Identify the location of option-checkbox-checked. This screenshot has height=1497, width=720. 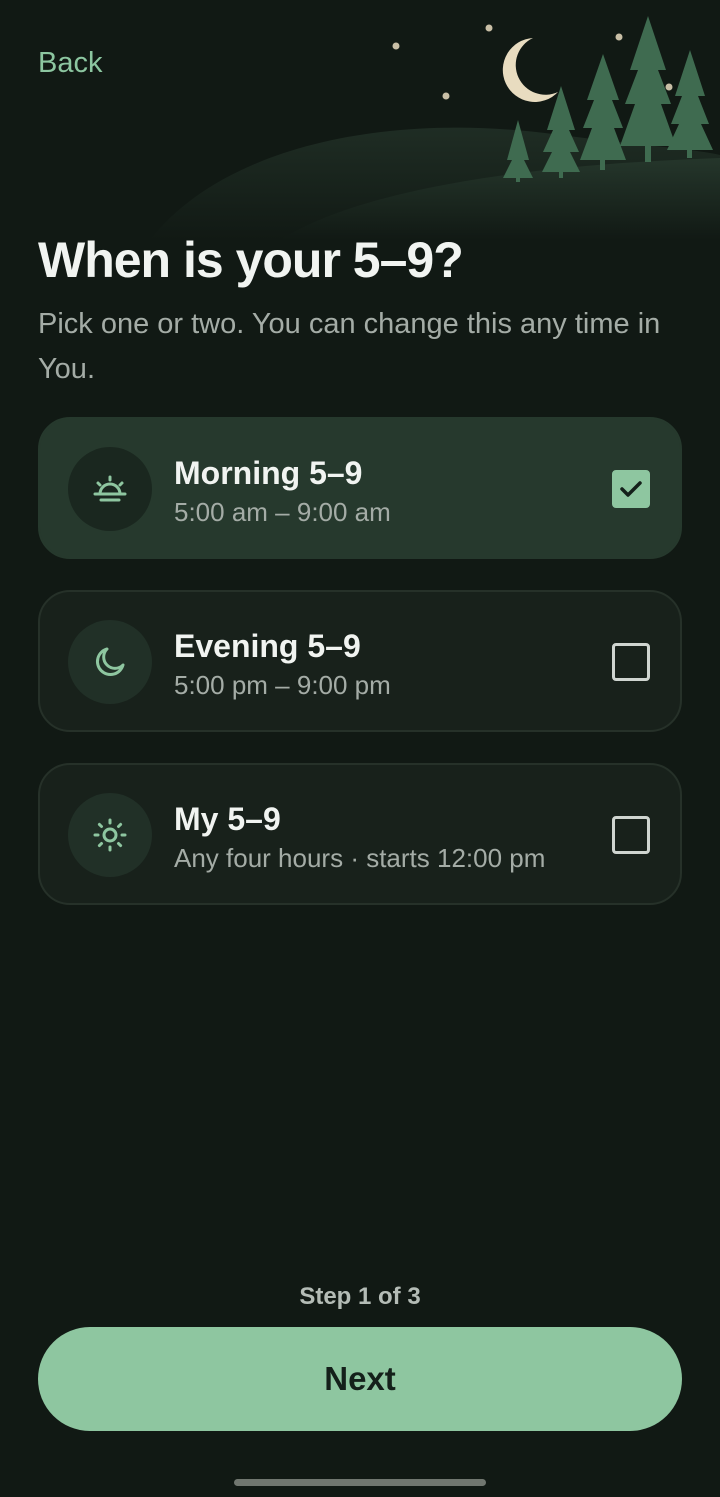
(631, 489).